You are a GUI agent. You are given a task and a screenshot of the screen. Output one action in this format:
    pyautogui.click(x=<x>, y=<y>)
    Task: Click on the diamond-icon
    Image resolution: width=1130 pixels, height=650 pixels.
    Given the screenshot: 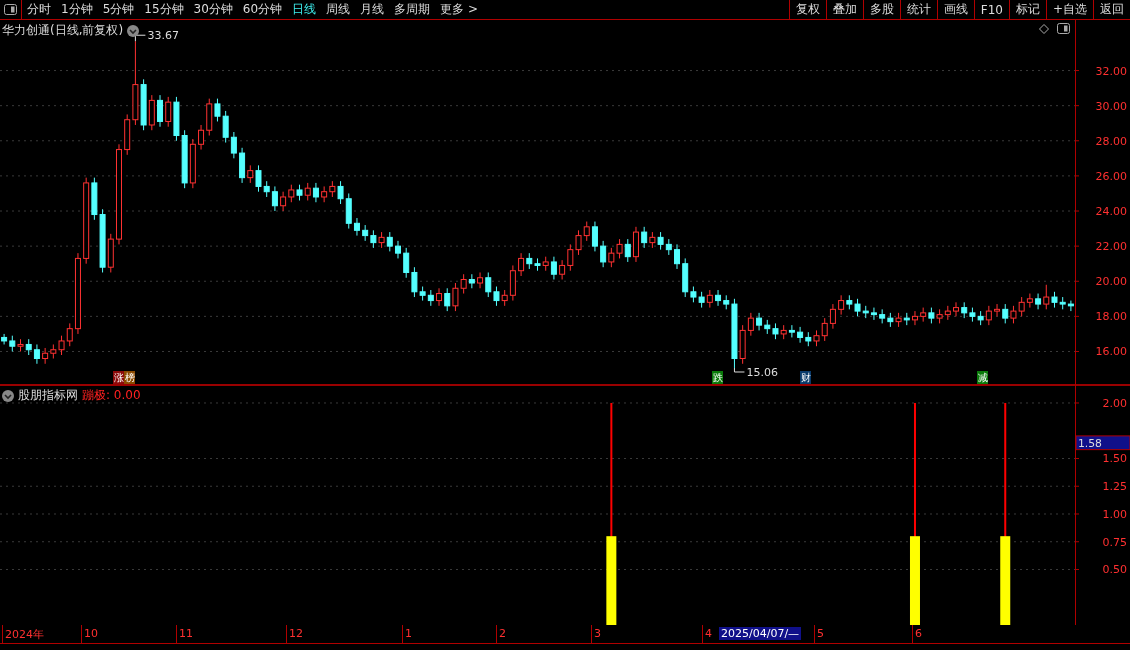 What is the action you would take?
    pyautogui.click(x=1044, y=28)
    